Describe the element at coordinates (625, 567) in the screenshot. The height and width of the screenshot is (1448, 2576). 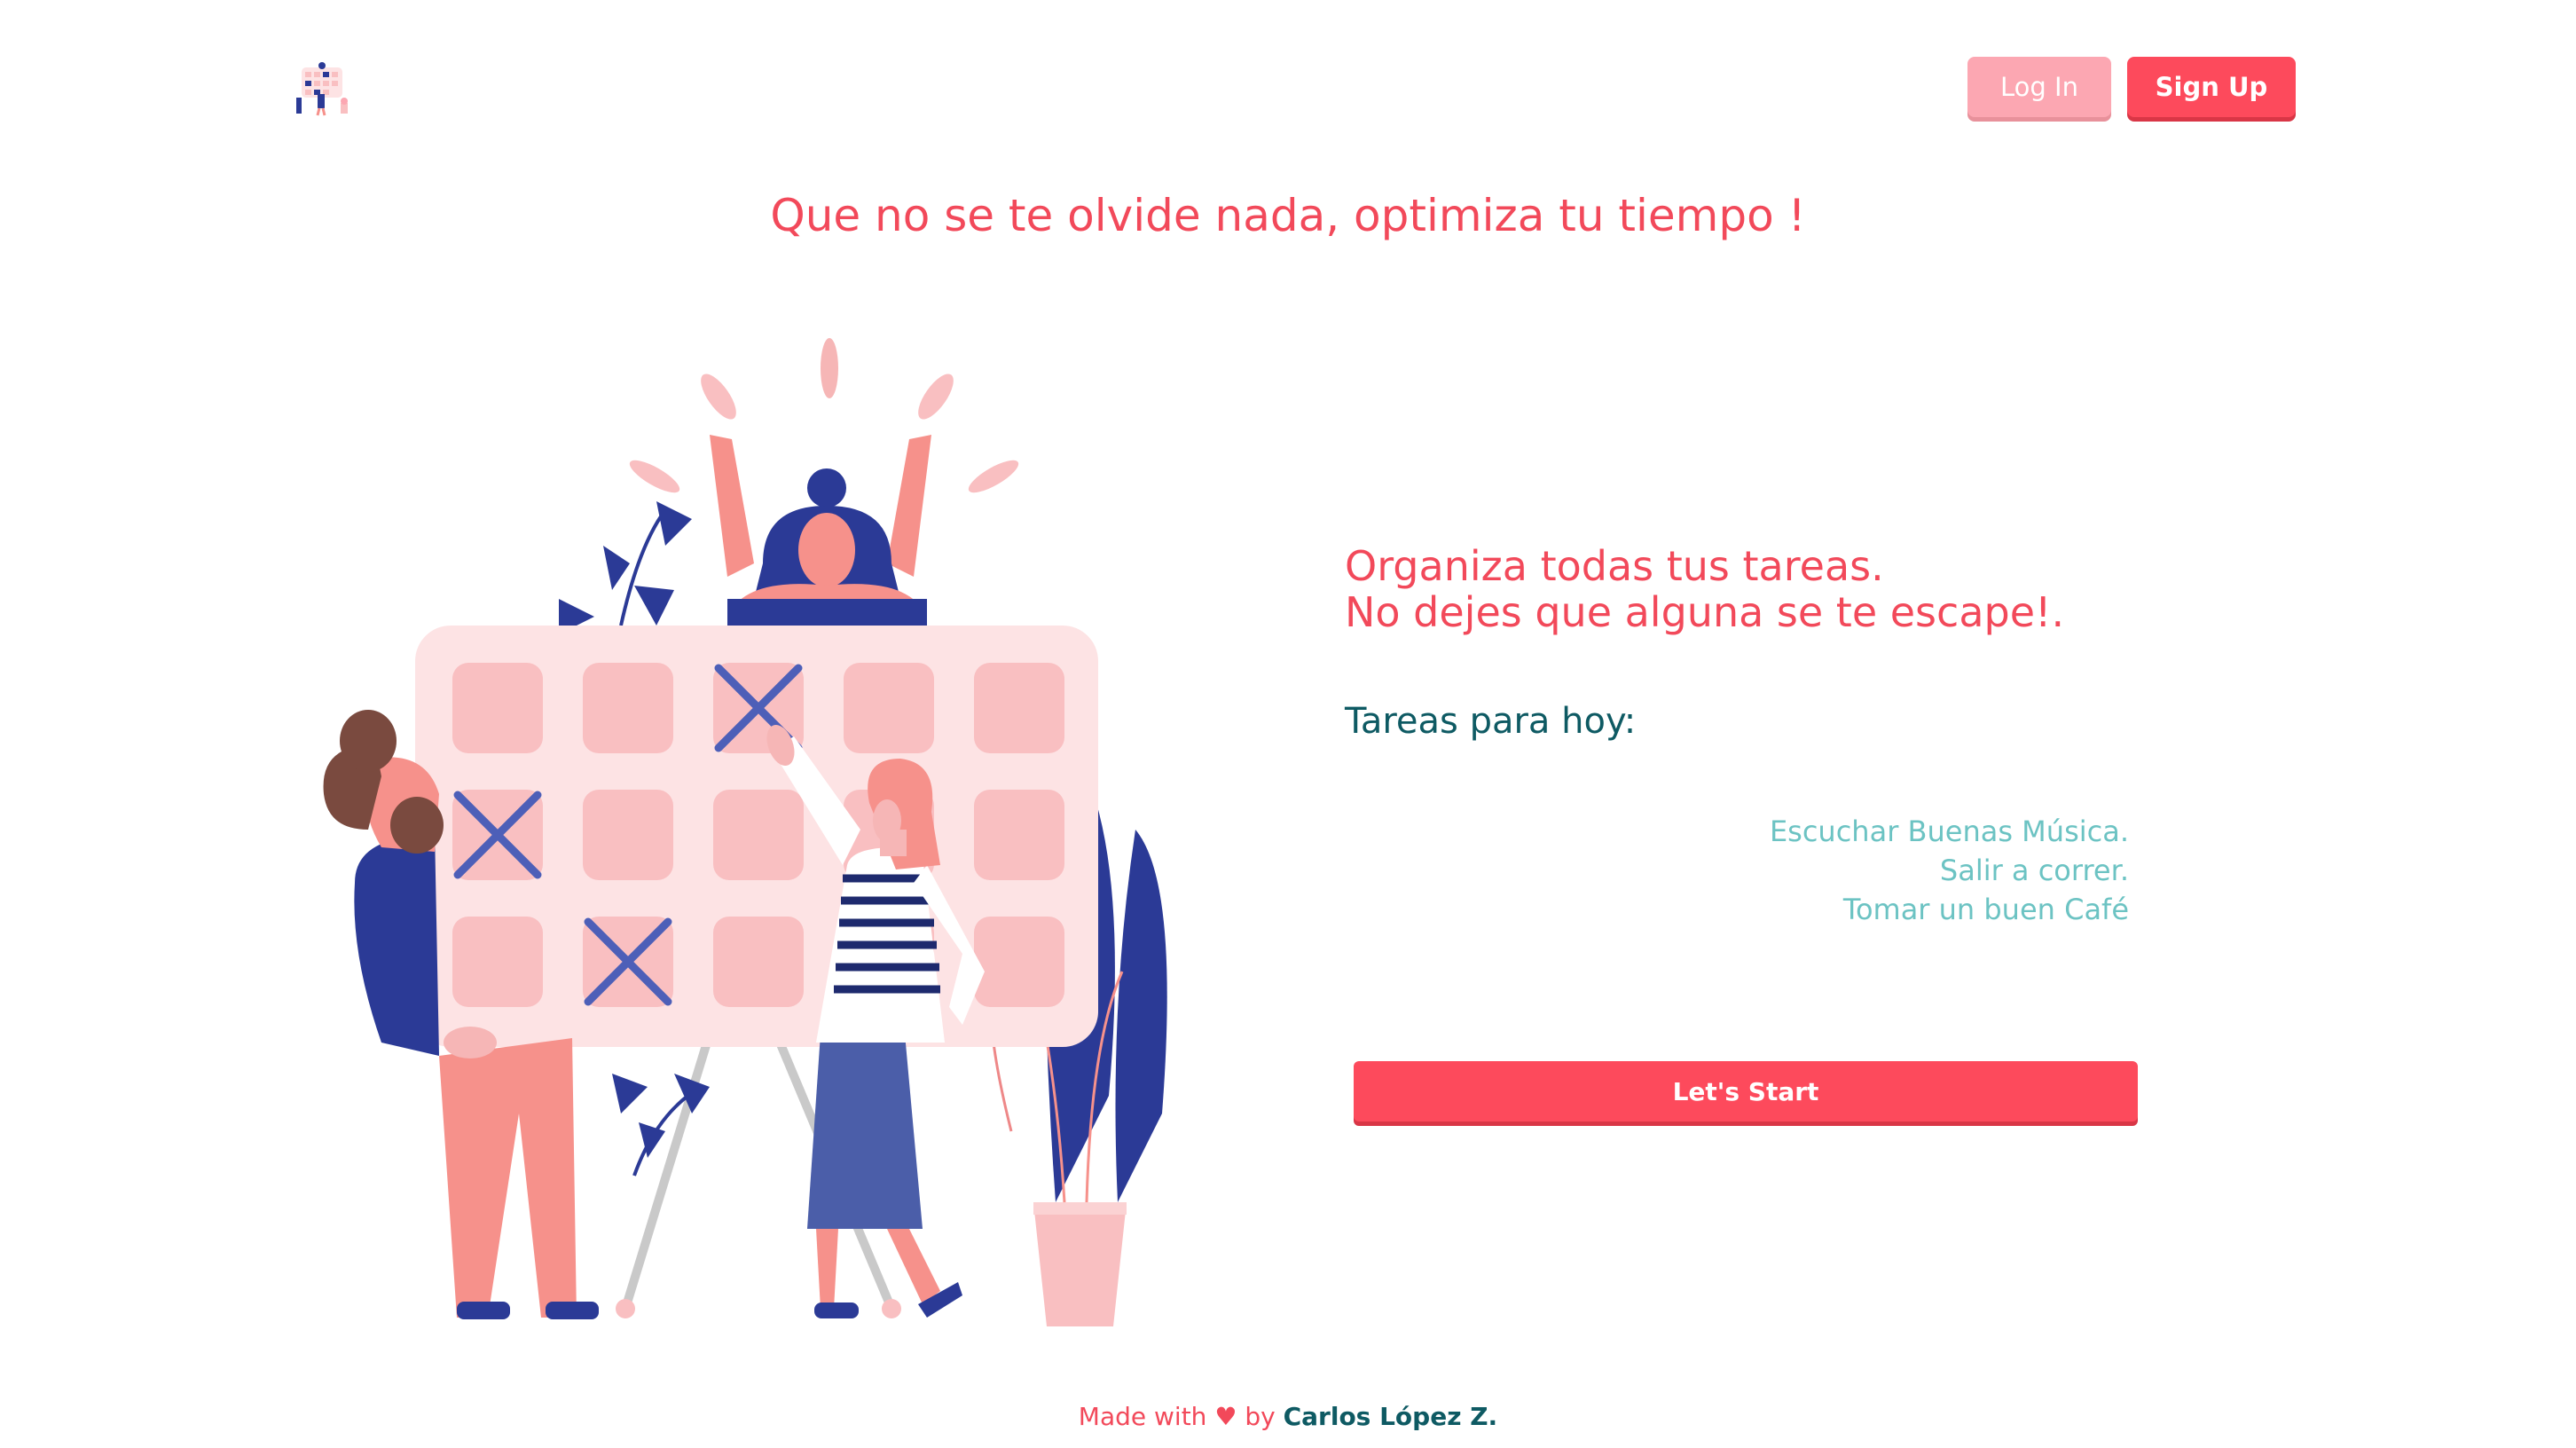
I see `plant-left-icon` at that location.